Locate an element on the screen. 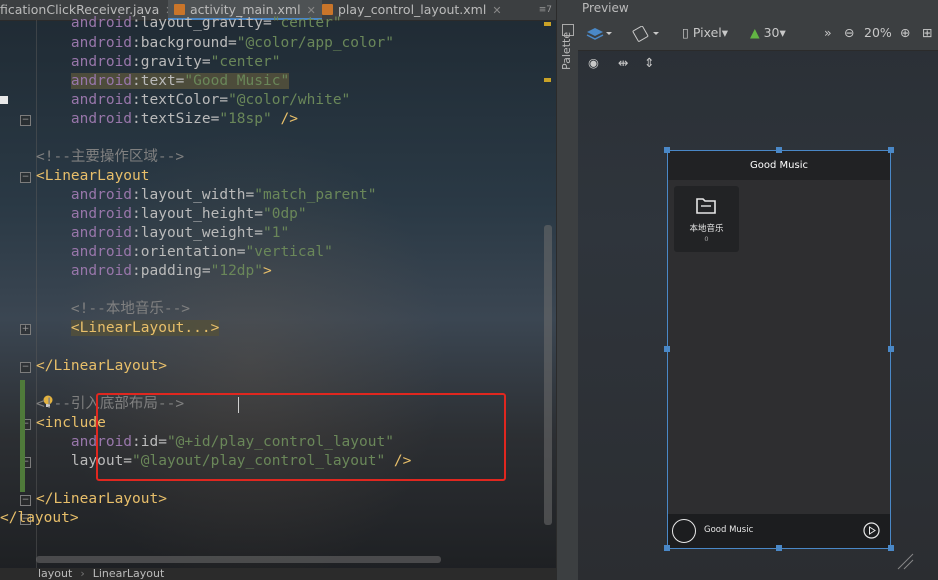 Image resolution: width=938 pixels, height=580 pixels. tab-label: play_control_layout.xml is located at coordinates (412, 9).